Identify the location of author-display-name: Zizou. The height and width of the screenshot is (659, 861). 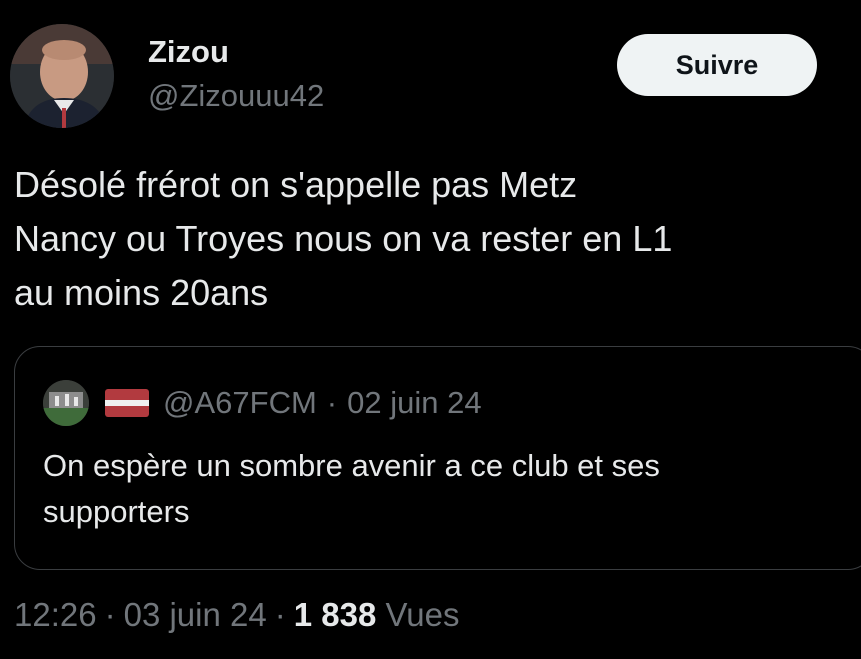
(236, 52).